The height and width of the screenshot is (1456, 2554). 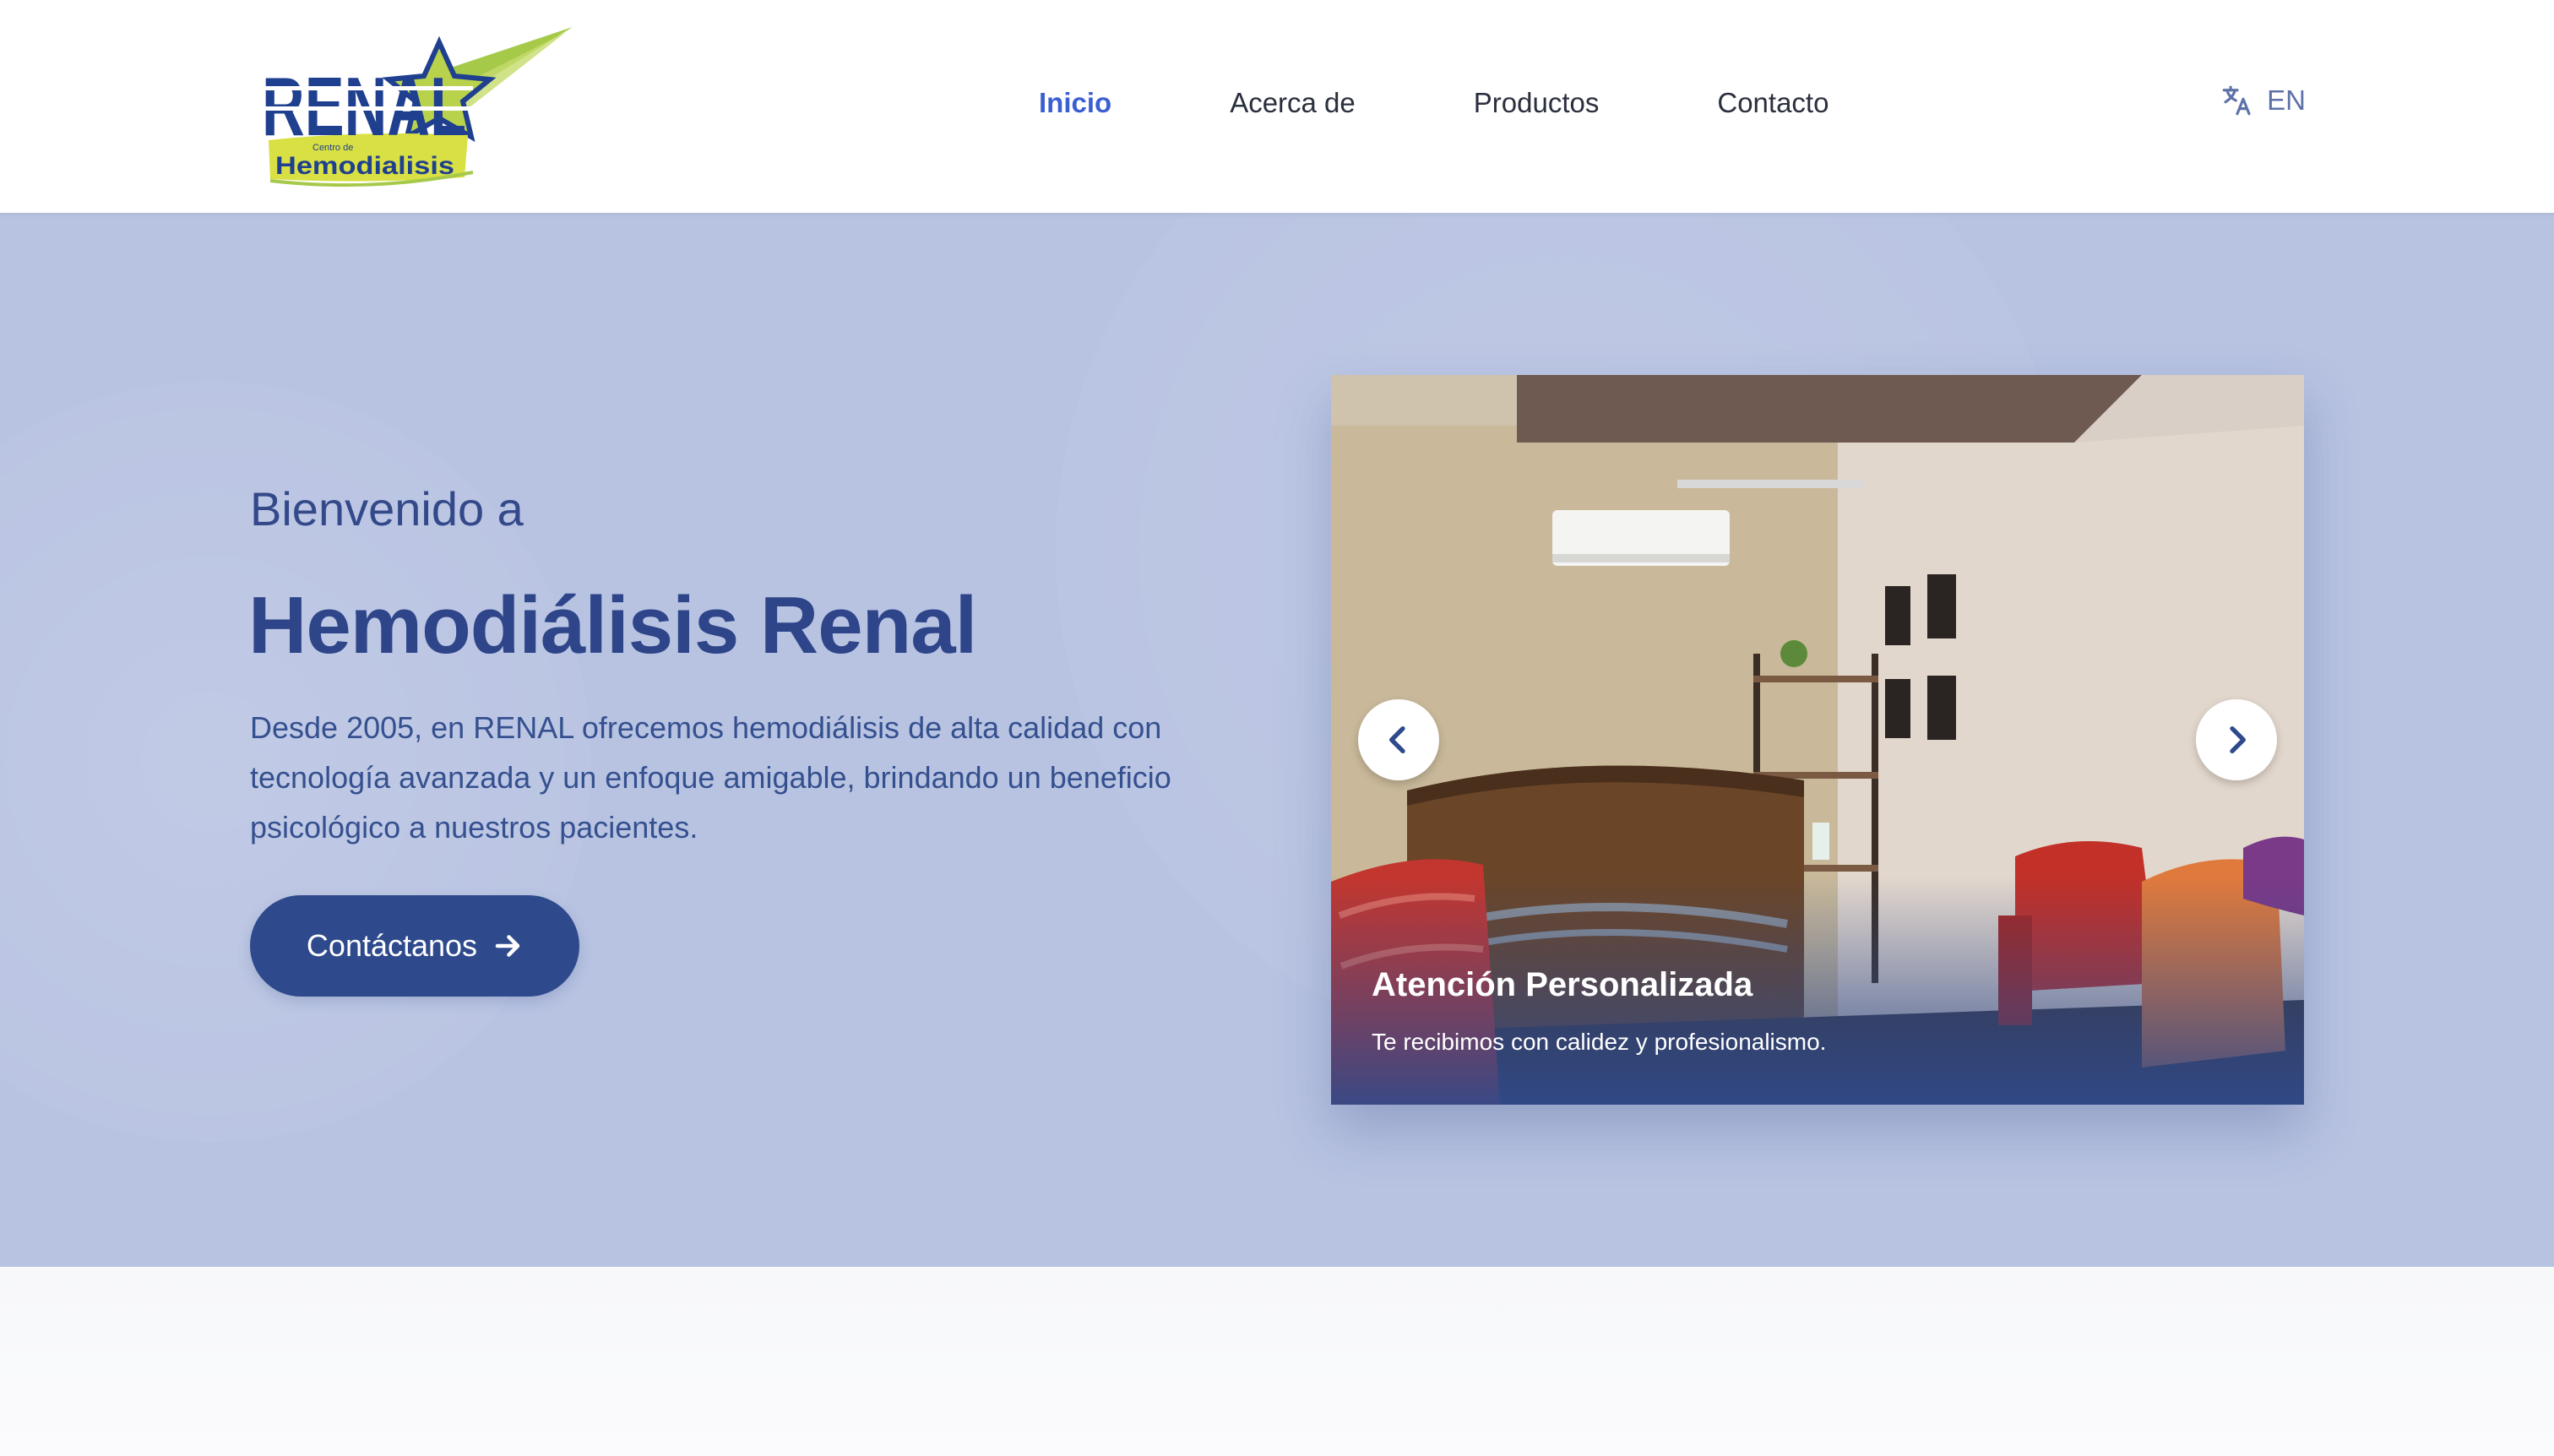 I want to click on chevron-right-icon, so click(x=2238, y=739).